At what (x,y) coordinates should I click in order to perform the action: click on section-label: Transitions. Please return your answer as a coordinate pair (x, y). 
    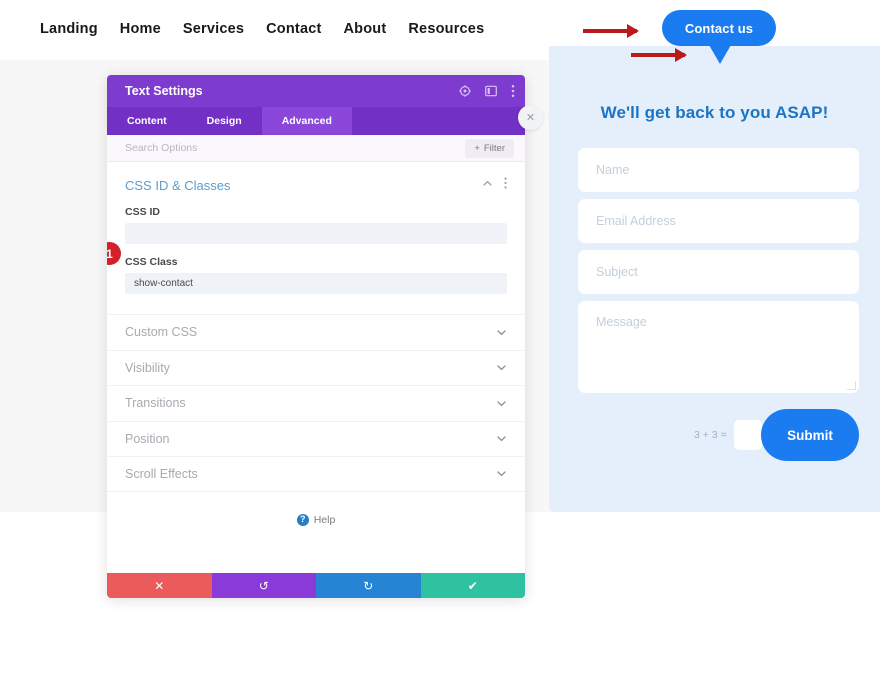
    Looking at the image, I should click on (155, 403).